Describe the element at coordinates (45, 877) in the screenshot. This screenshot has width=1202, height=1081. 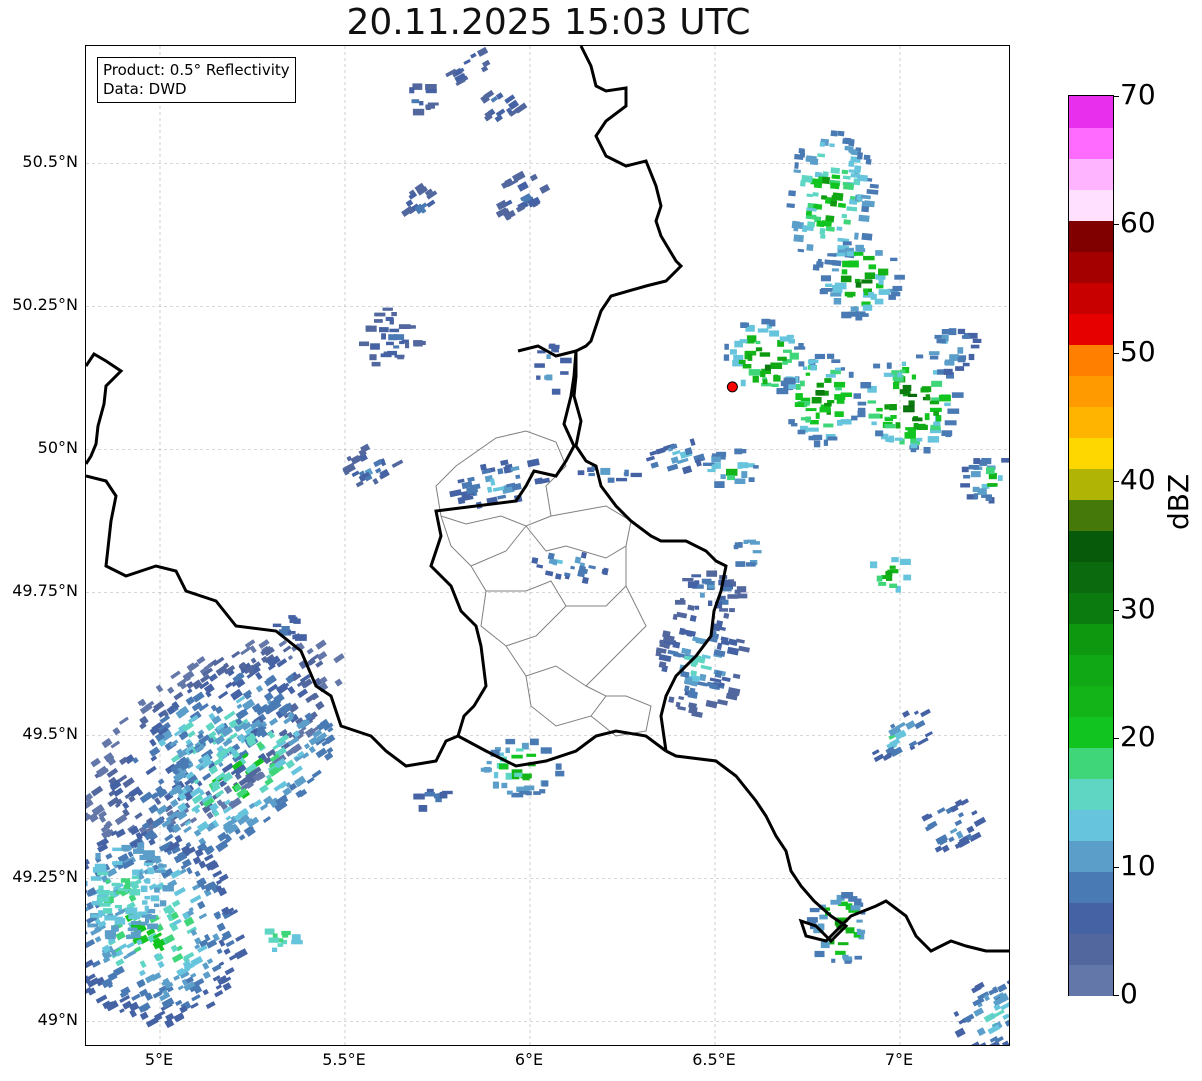
I see `lat-tick-label: 49.25°N` at that location.